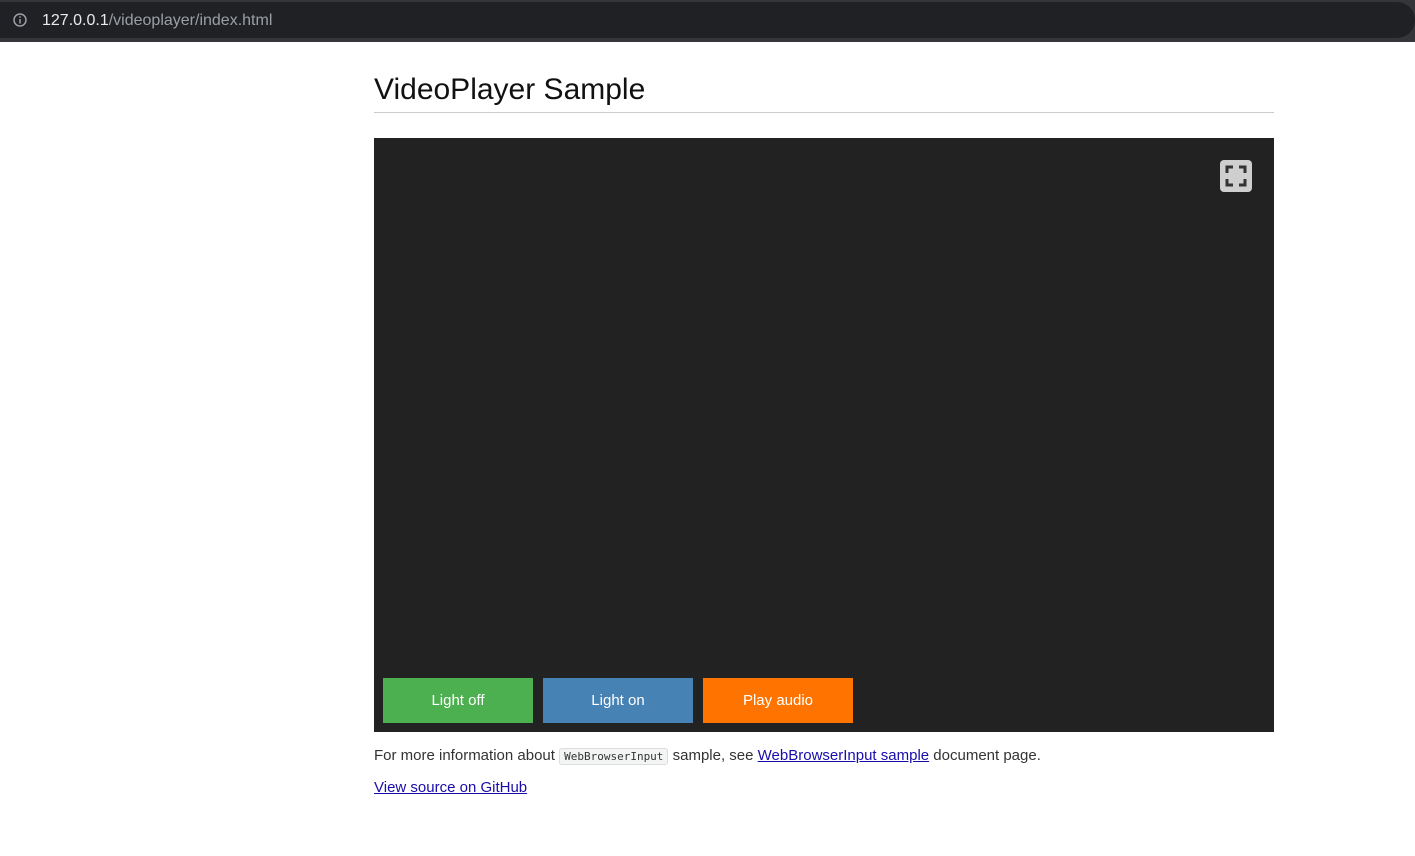 This screenshot has height=856, width=1415. I want to click on fullscreen-icon, so click(1236, 176).